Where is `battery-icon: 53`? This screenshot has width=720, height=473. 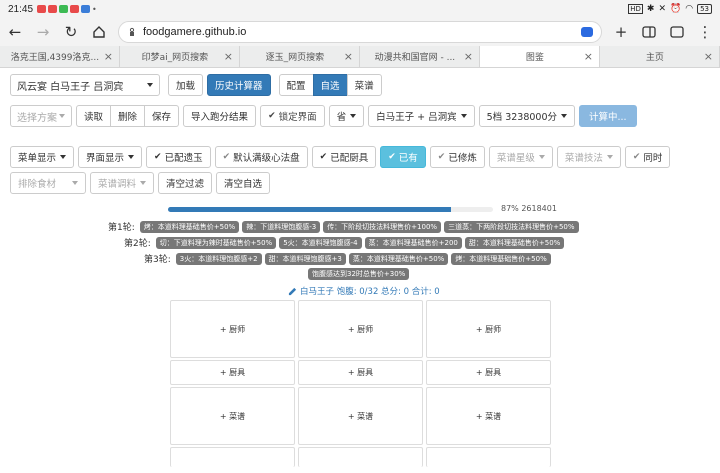
battery-icon: 53 is located at coordinates (704, 9).